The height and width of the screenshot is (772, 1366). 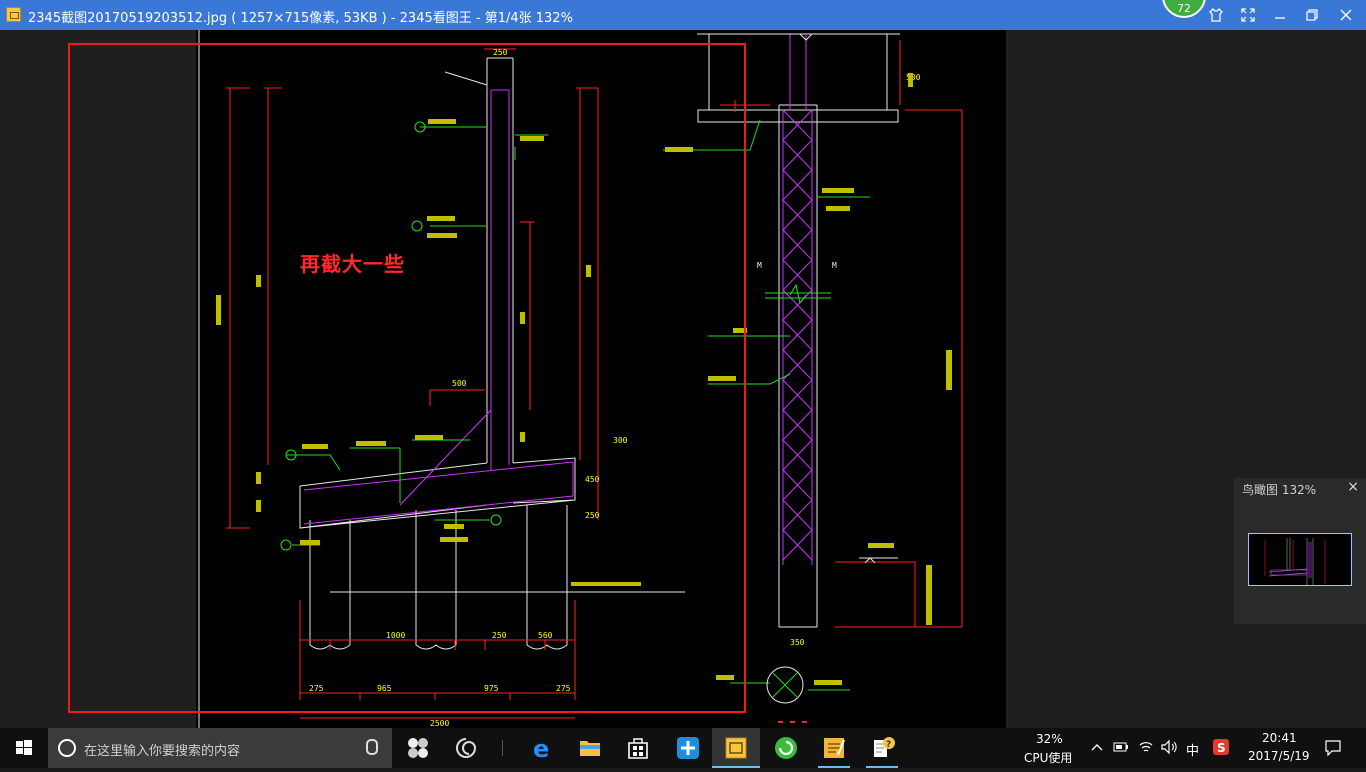 What do you see at coordinates (1049, 739) in the screenshot?
I see `cpu-percent: 32%` at bounding box center [1049, 739].